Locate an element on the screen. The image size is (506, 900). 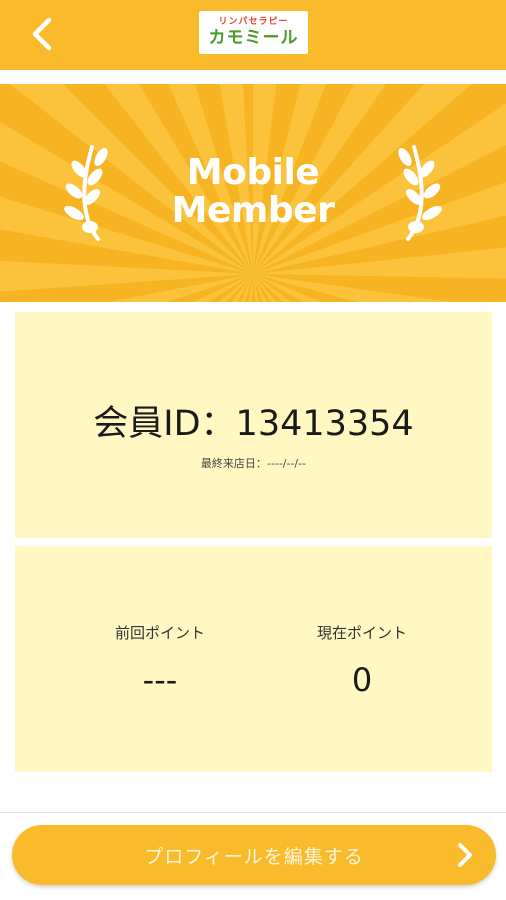
edit-profile-button: プロフィールを編集する is located at coordinates (254, 855).